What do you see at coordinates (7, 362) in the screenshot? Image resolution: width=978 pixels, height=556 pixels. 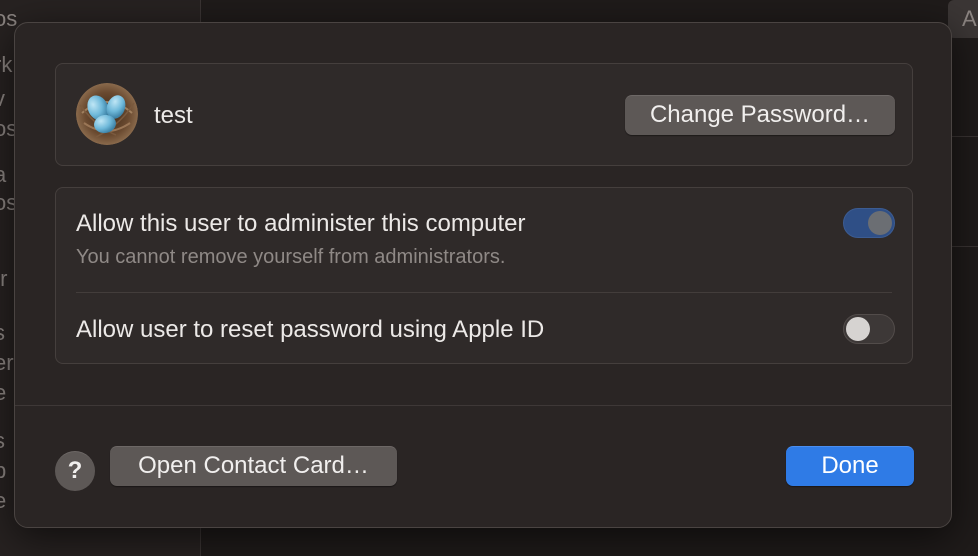 I see `background-sidebar-text: er` at bounding box center [7, 362].